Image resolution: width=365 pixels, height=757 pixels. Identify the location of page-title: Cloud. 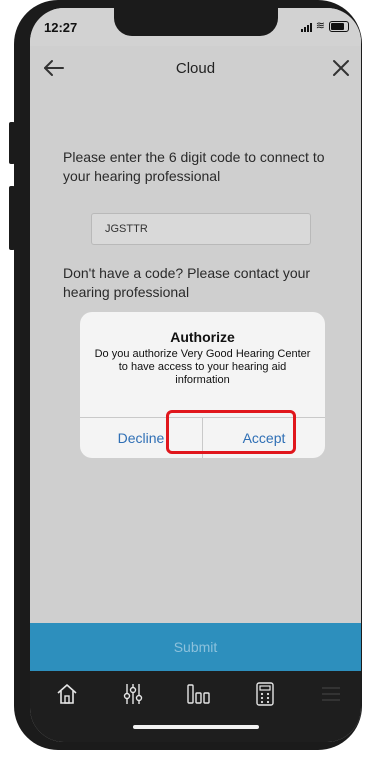
(195, 68).